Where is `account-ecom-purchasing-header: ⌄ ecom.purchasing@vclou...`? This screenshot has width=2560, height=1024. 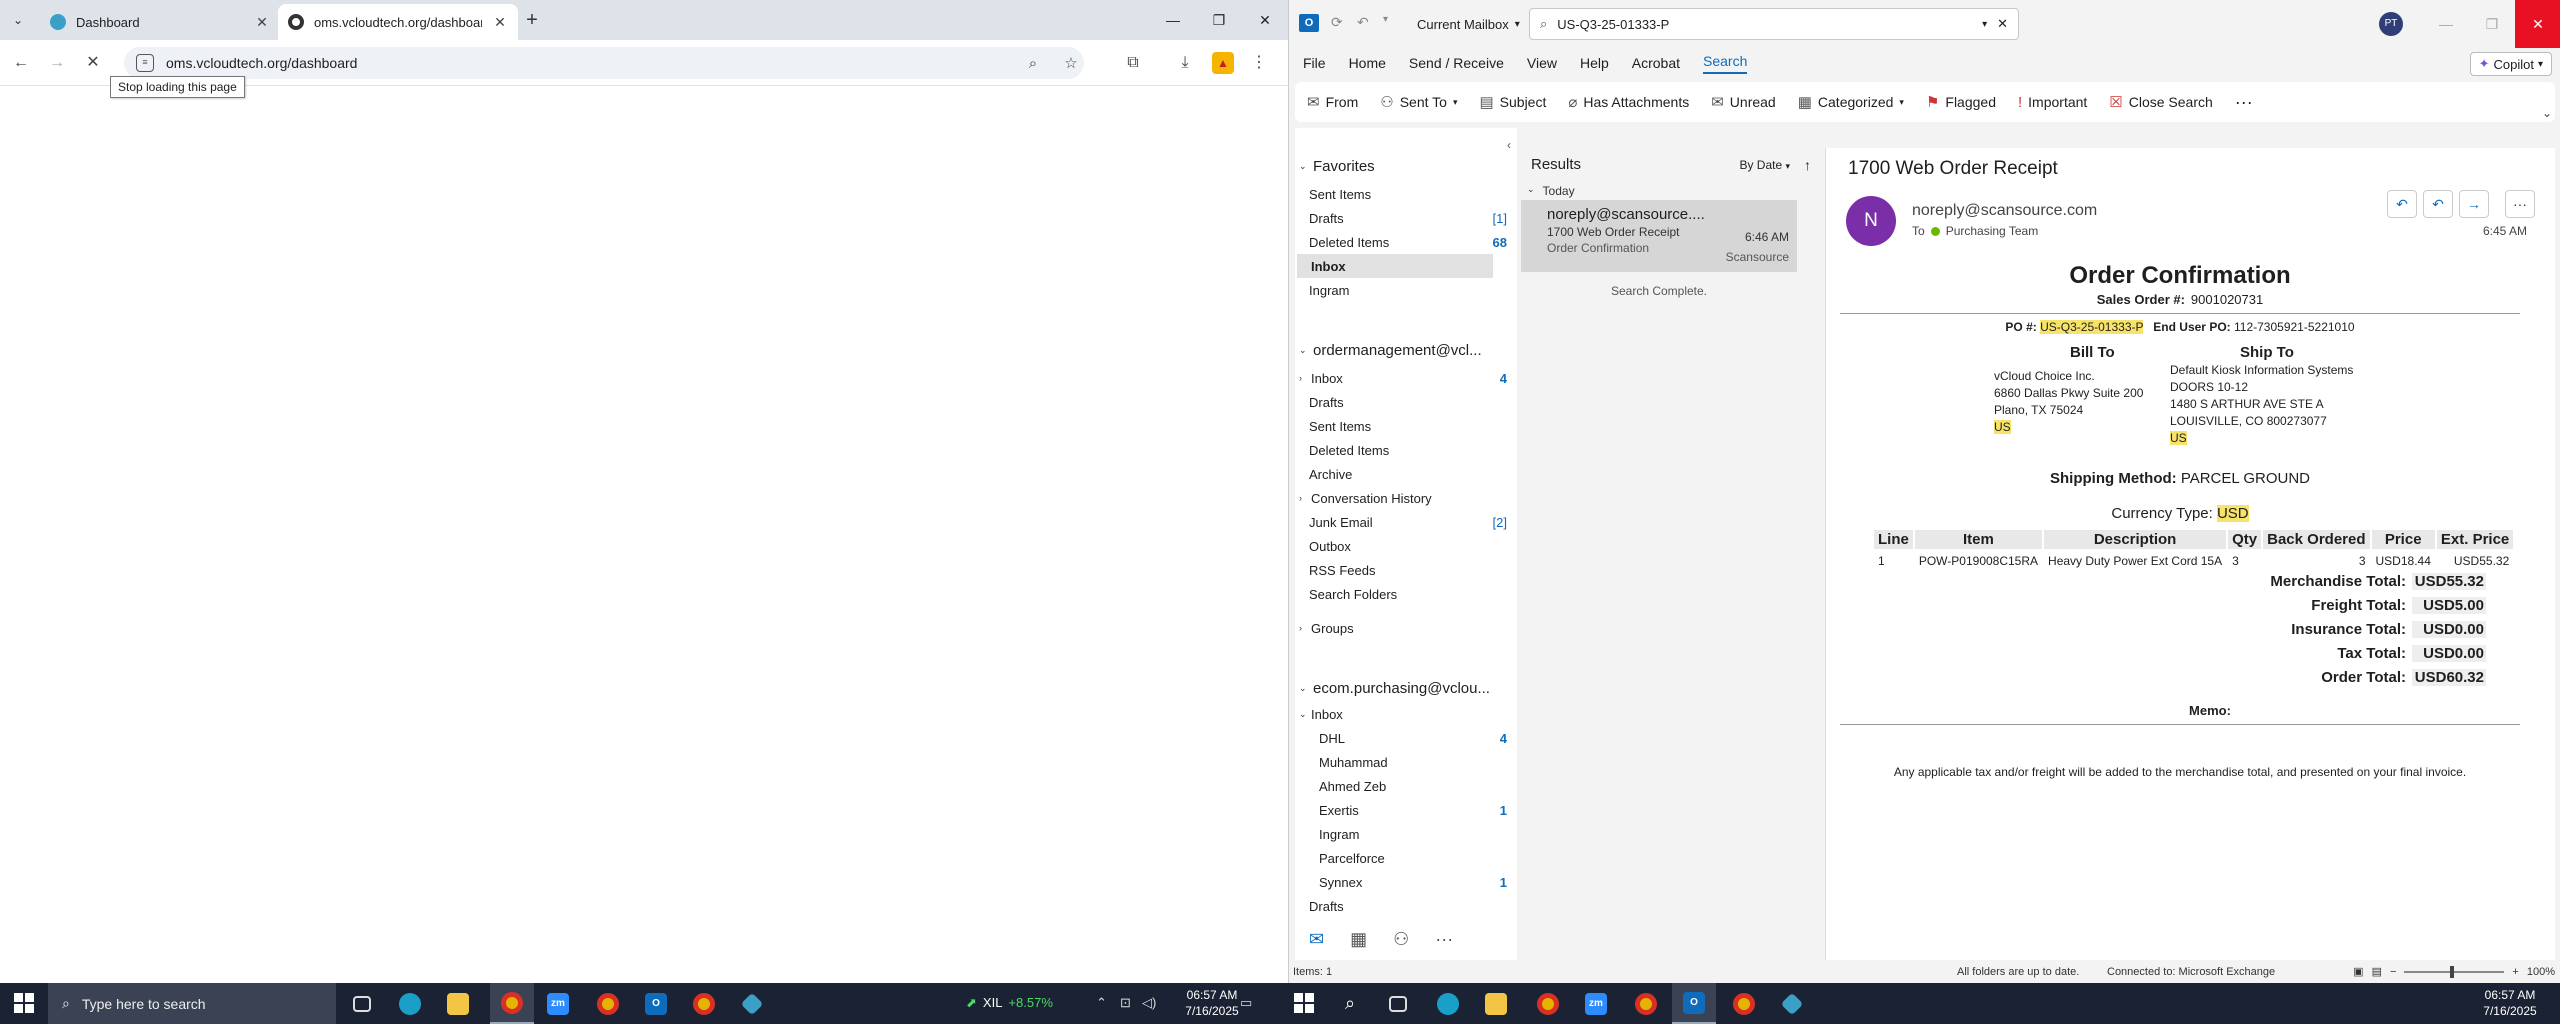 account-ecom-purchasing-header: ⌄ ecom.purchasing@vclou... is located at coordinates (1392, 688).